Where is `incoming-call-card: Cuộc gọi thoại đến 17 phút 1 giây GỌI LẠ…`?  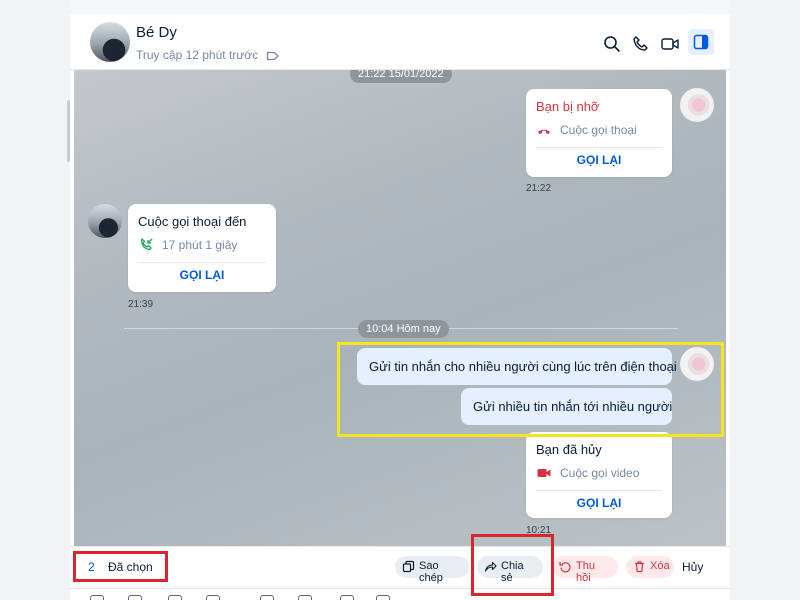 incoming-call-card: Cuộc gọi thoại đến 17 phút 1 giây GỌI LẠ… is located at coordinates (202, 248).